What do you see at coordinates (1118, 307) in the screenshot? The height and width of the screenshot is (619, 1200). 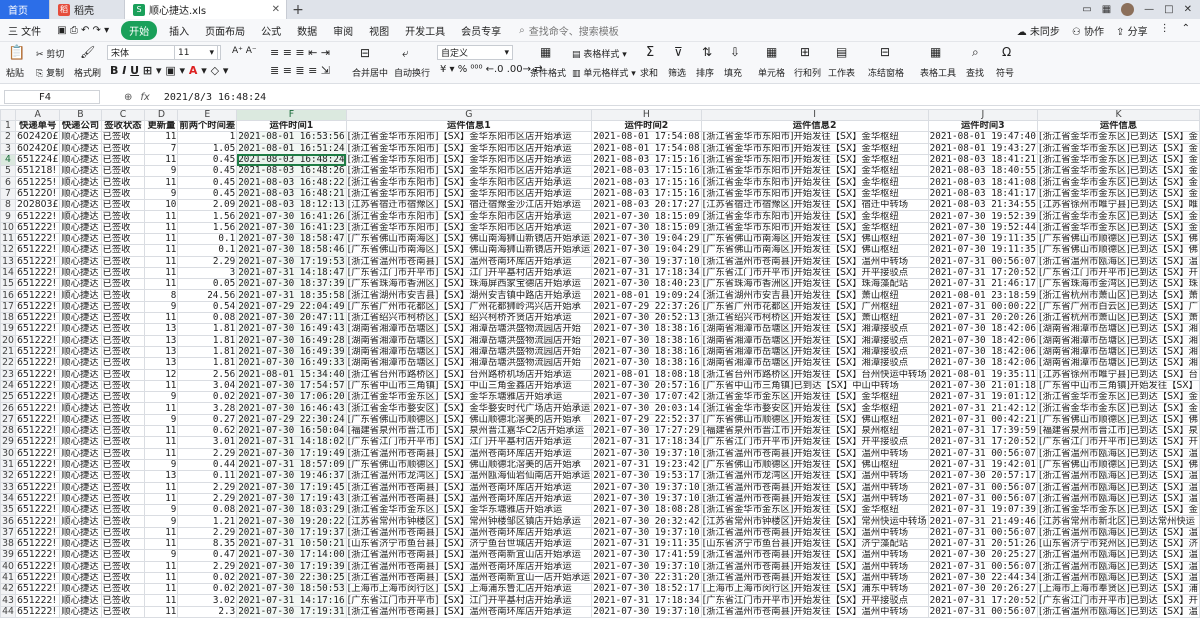 I see `table-cell: [广东省广州市白云区]已到达【SX】广` at bounding box center [1118, 307].